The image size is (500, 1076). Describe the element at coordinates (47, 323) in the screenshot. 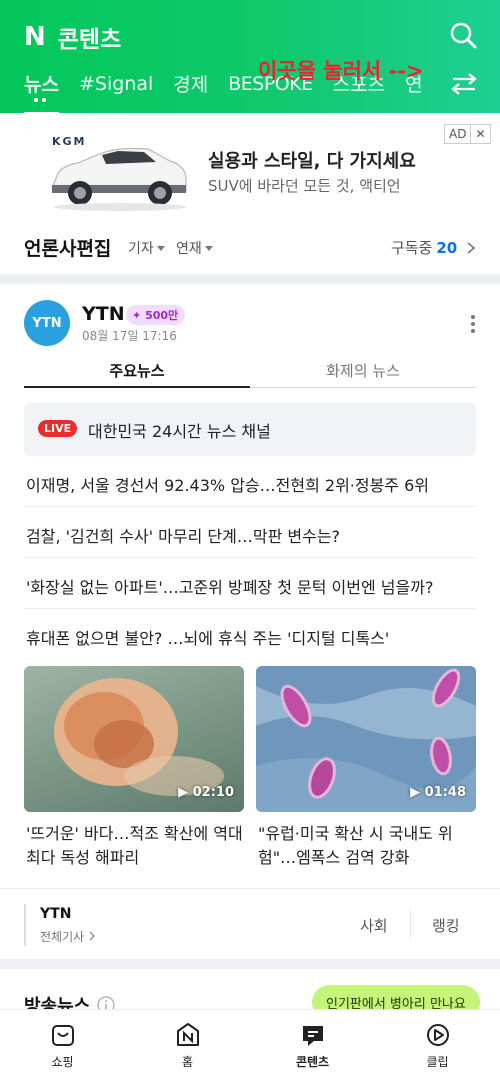

I see `ytn-avatar: YTN` at that location.